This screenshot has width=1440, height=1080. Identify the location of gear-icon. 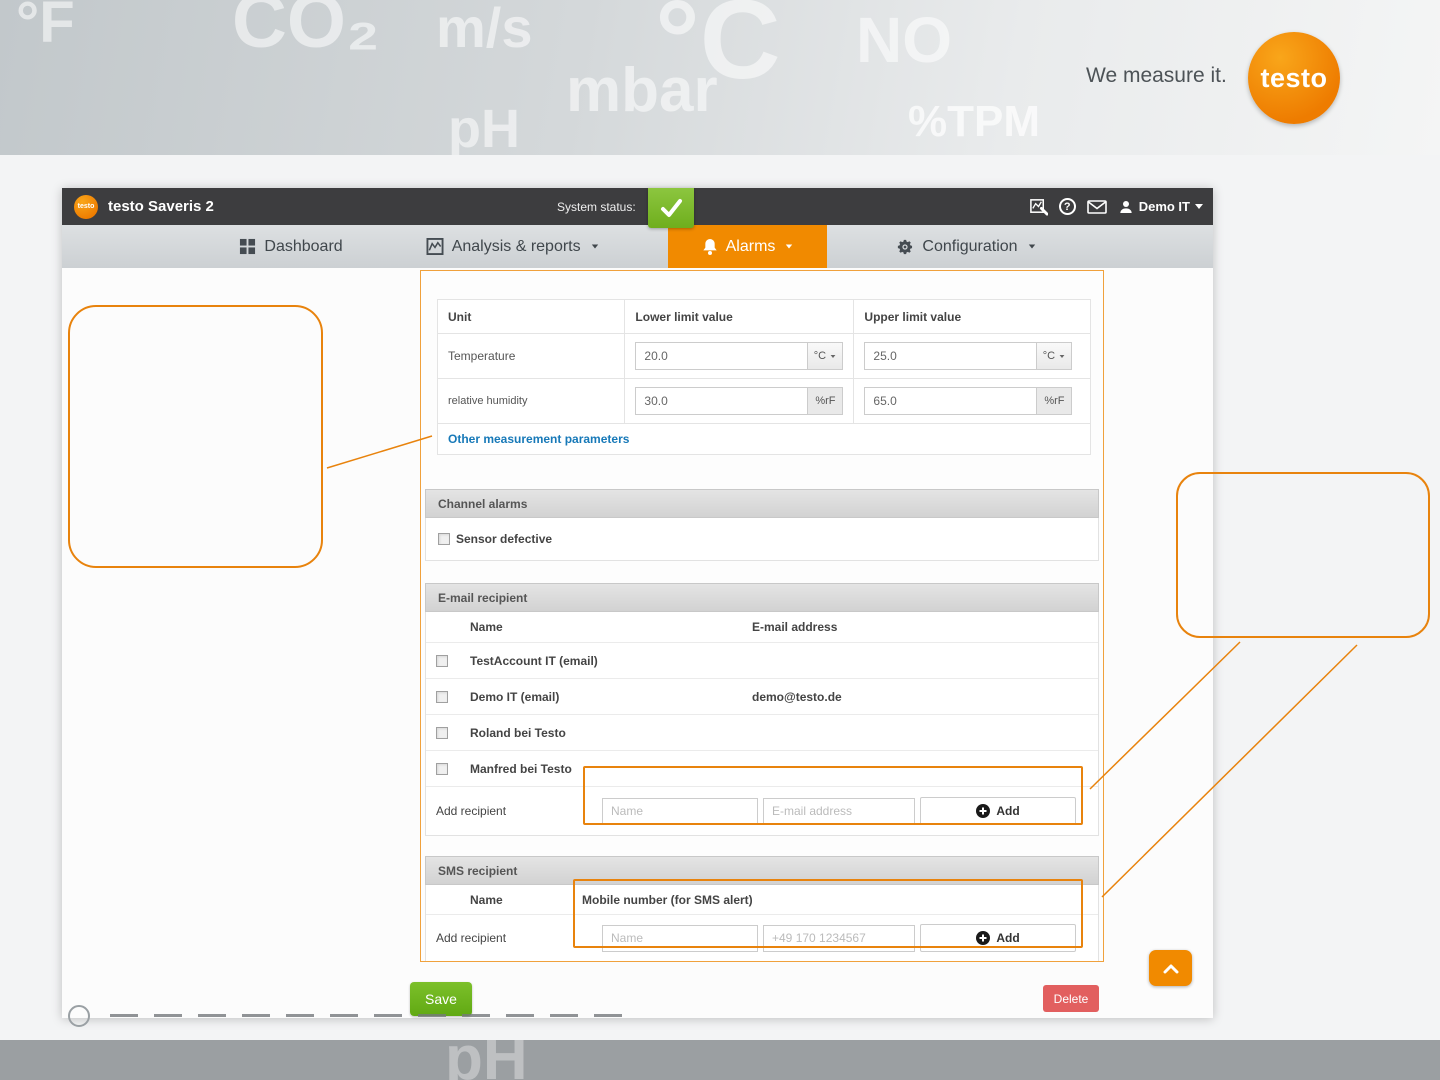
(905, 246).